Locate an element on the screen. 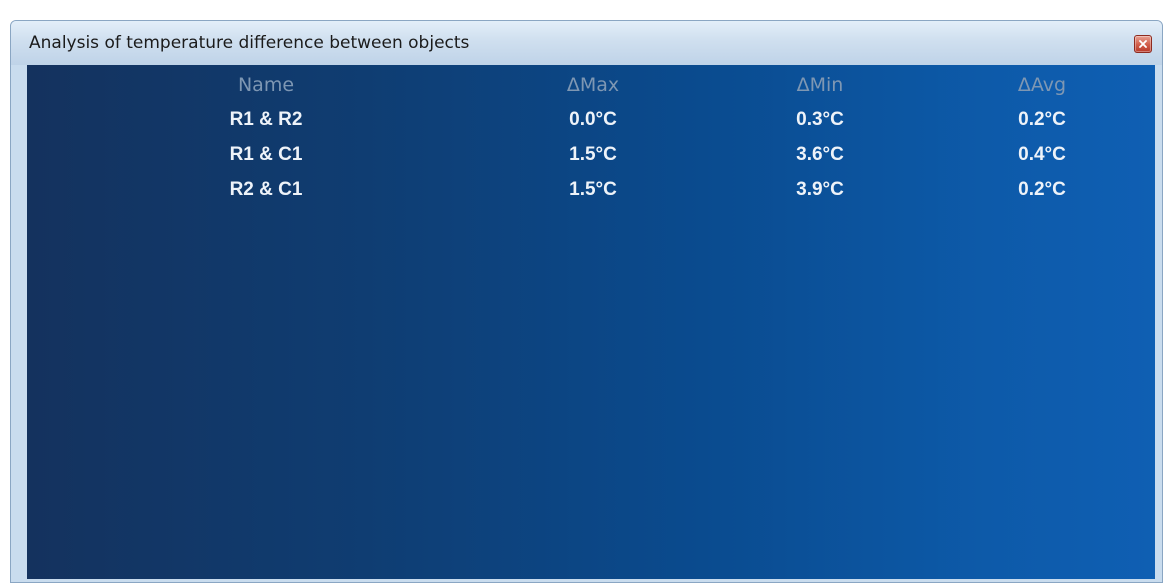 Image resolution: width=1167 pixels, height=586 pixels. row-name: R1 & R2 is located at coordinates (266, 119).